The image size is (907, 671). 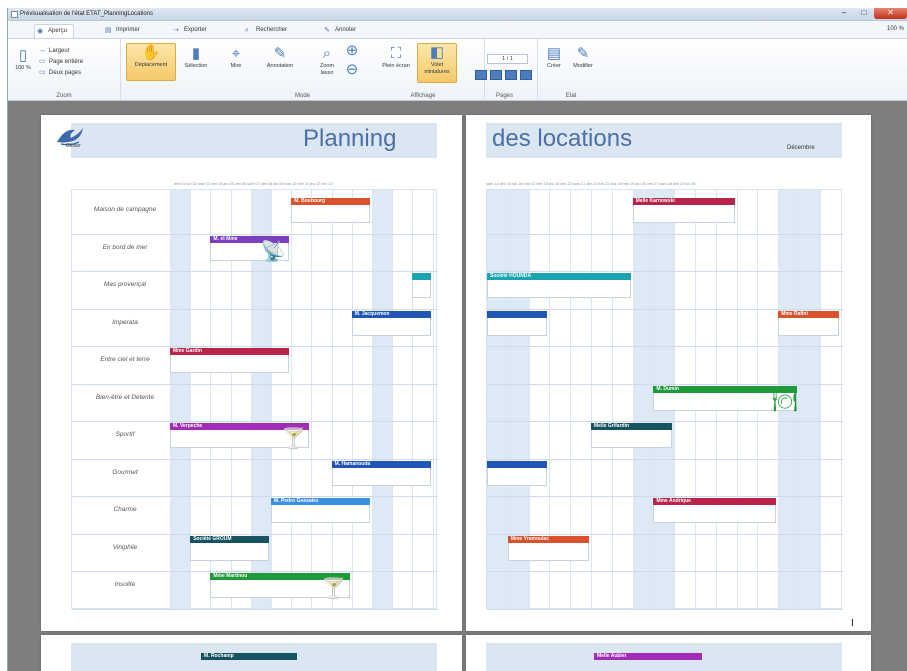 What do you see at coordinates (559, 276) in the screenshot?
I see `booking-bar: Société HOUNDA` at bounding box center [559, 276].